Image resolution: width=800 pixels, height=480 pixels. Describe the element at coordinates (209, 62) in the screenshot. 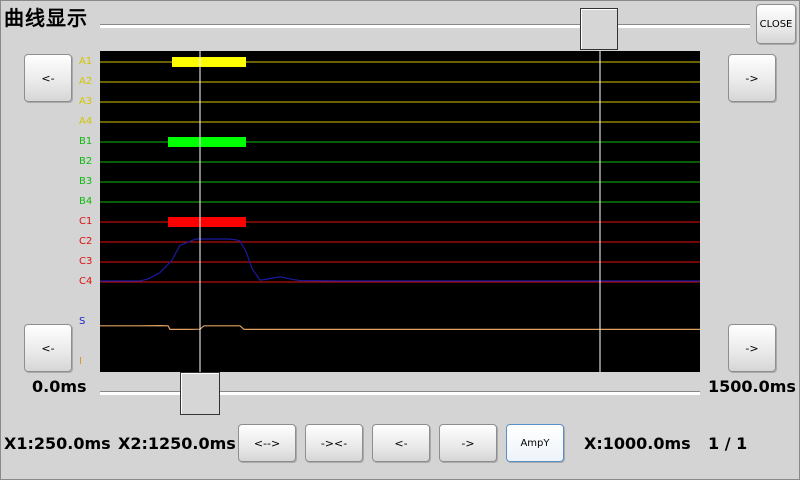

I see `channel-pulse-a1` at that location.